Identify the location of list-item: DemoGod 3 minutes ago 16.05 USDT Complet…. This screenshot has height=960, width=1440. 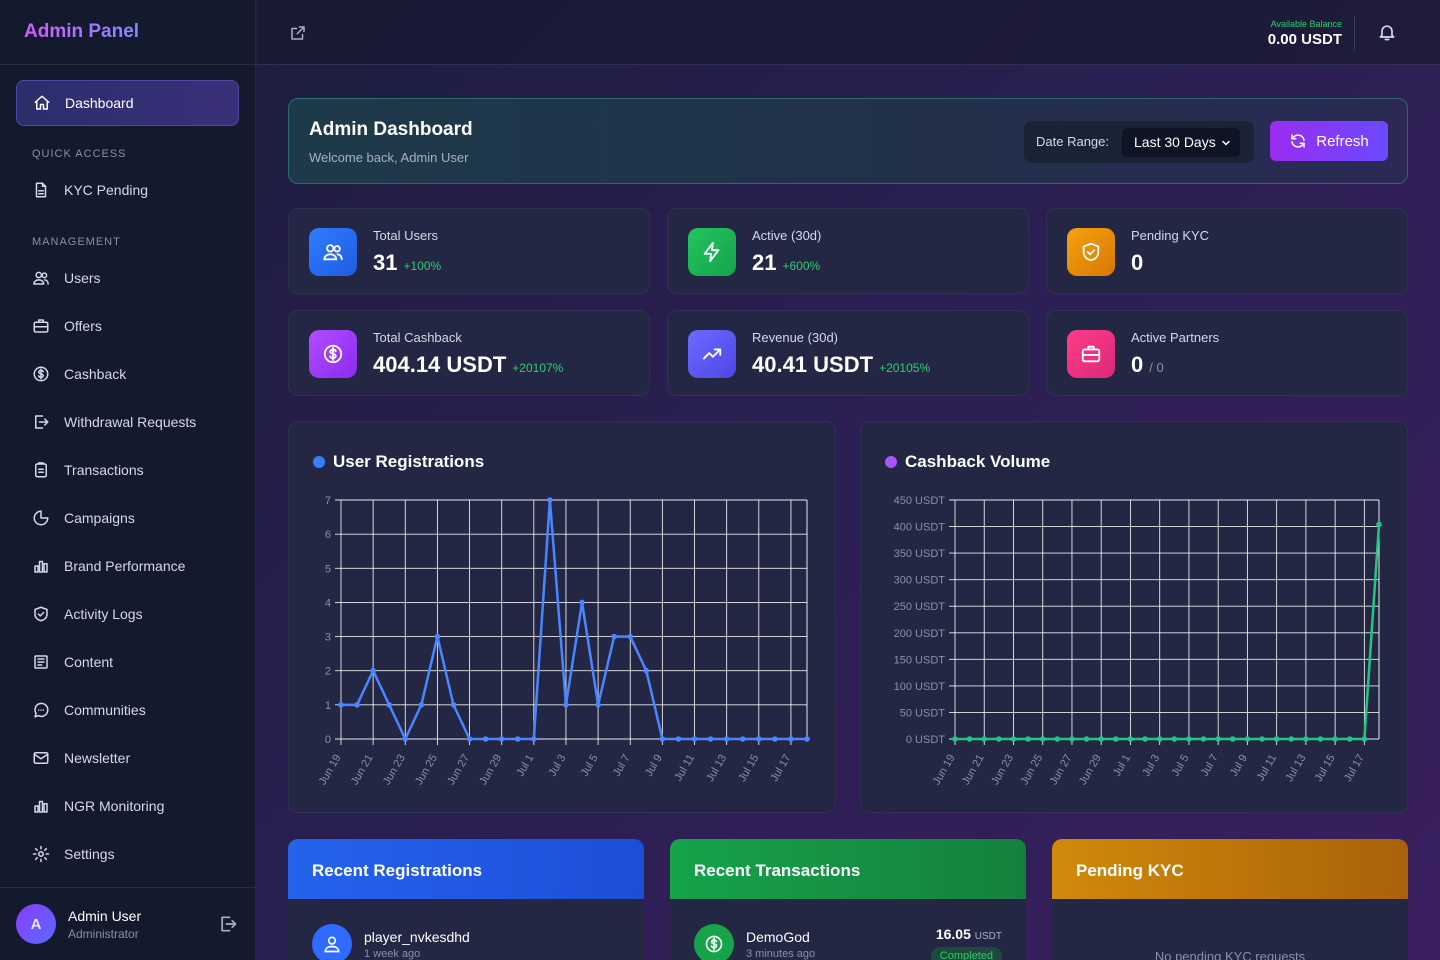
(848, 929).